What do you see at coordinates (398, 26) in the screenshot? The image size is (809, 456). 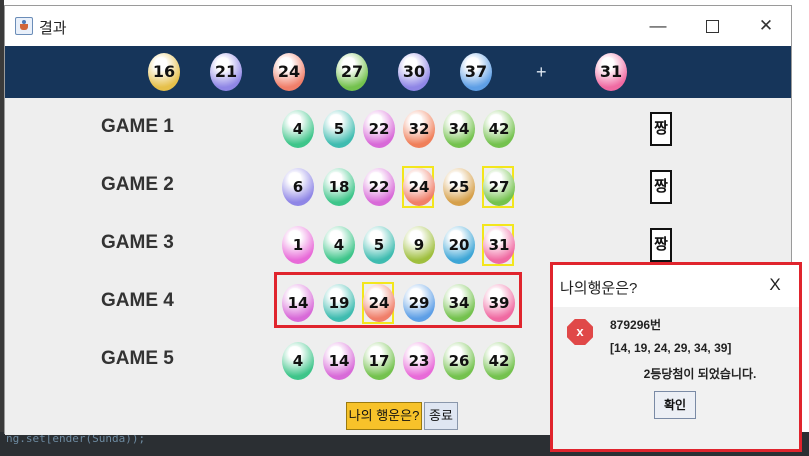 I see `title-bar: 결과 — ✕` at bounding box center [398, 26].